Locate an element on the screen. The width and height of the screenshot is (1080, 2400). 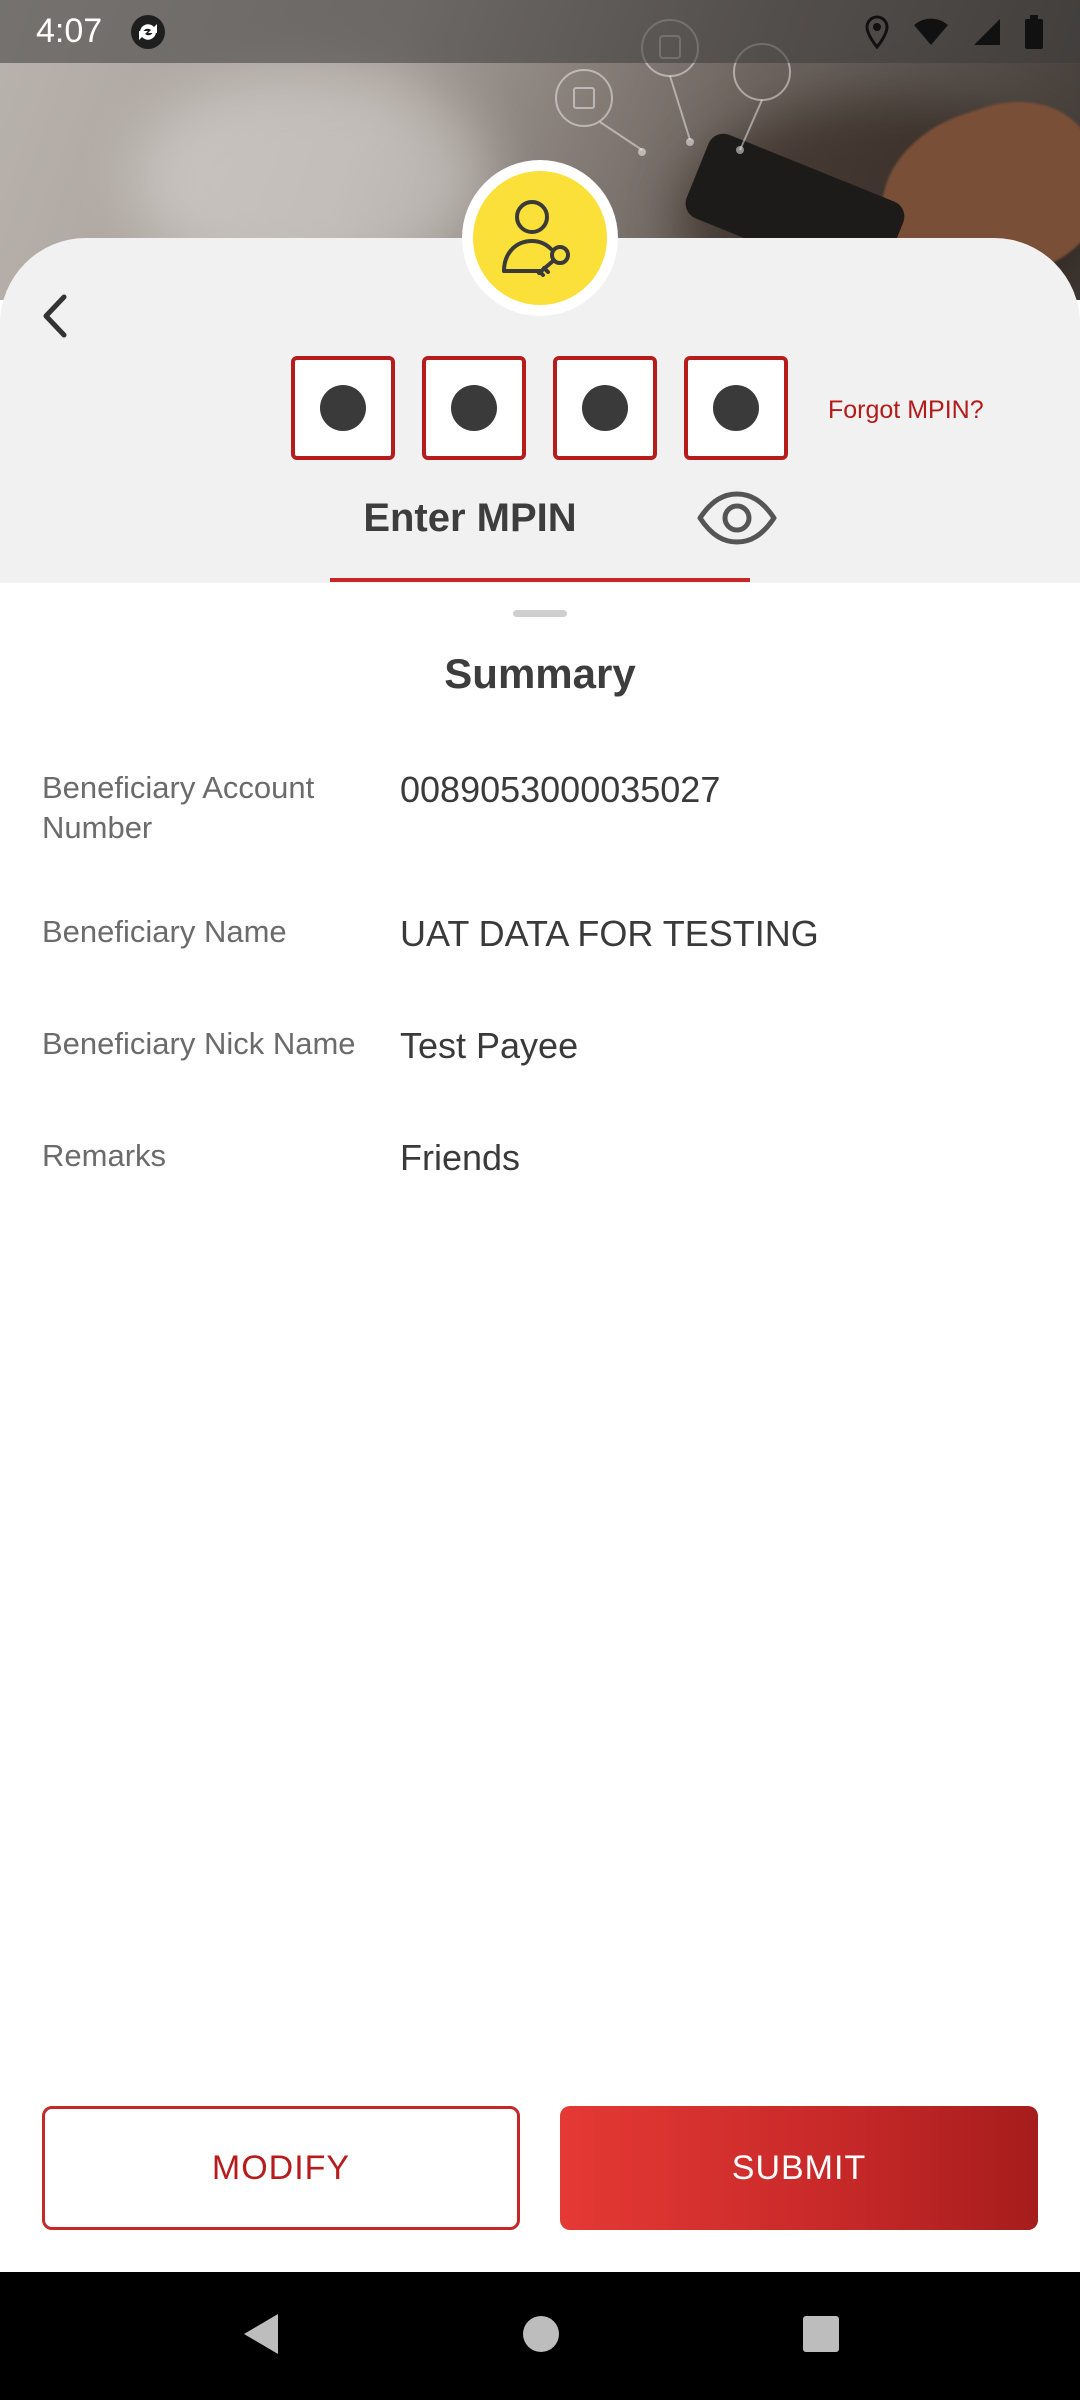
summary-value: 0089053000035027 is located at coordinates (560, 789).